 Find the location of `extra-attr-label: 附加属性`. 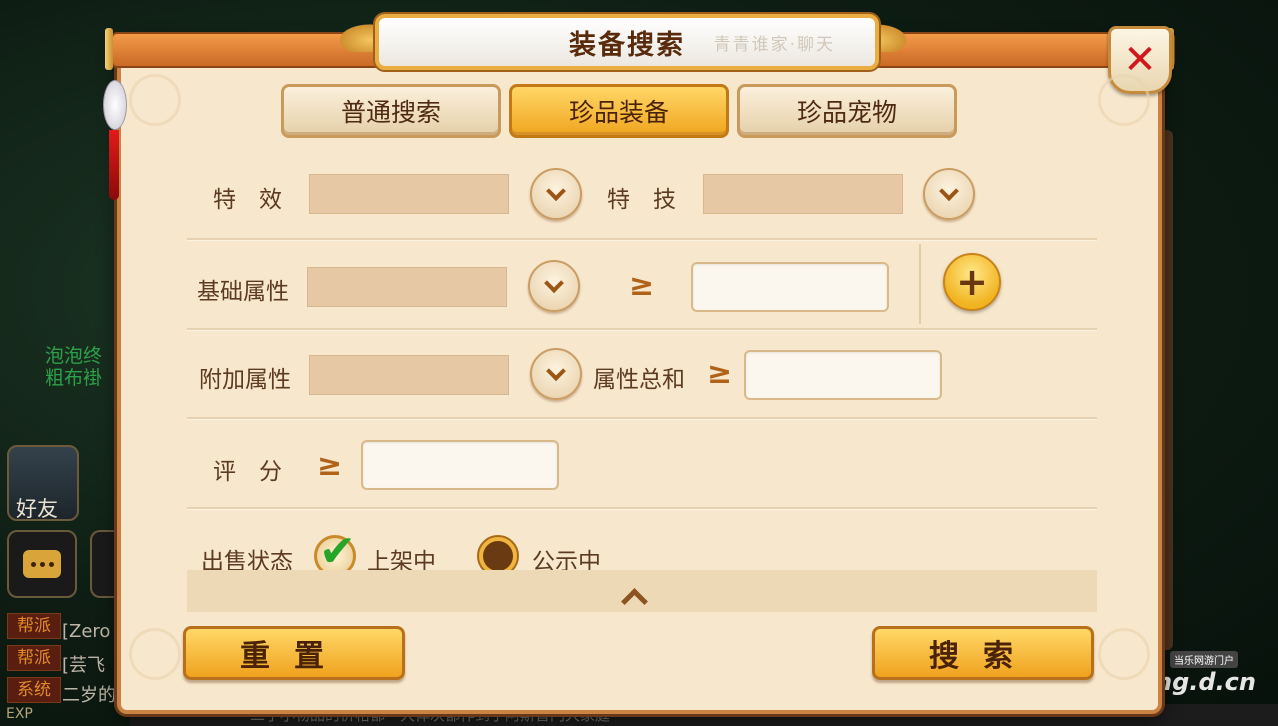

extra-attr-label: 附加属性 is located at coordinates (245, 380).